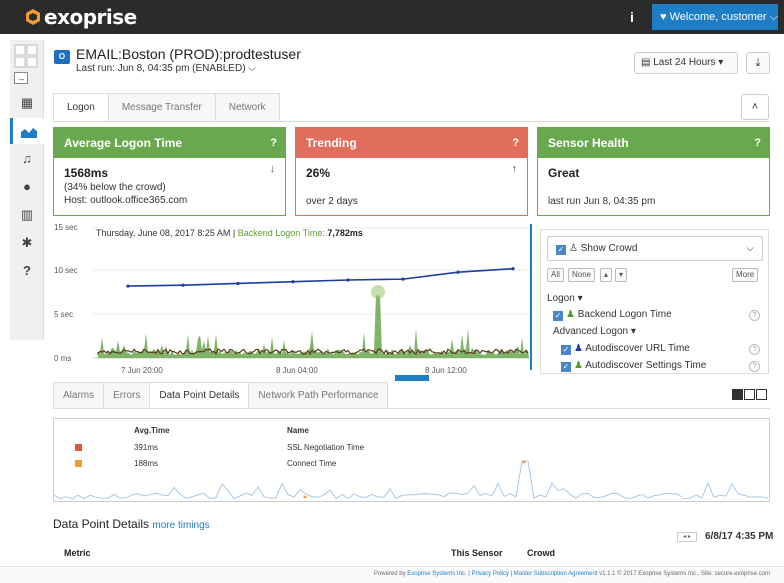  I want to click on legend-item-autodiscover-url: ✓ ♟ Autodiscover URL Time, so click(625, 349).